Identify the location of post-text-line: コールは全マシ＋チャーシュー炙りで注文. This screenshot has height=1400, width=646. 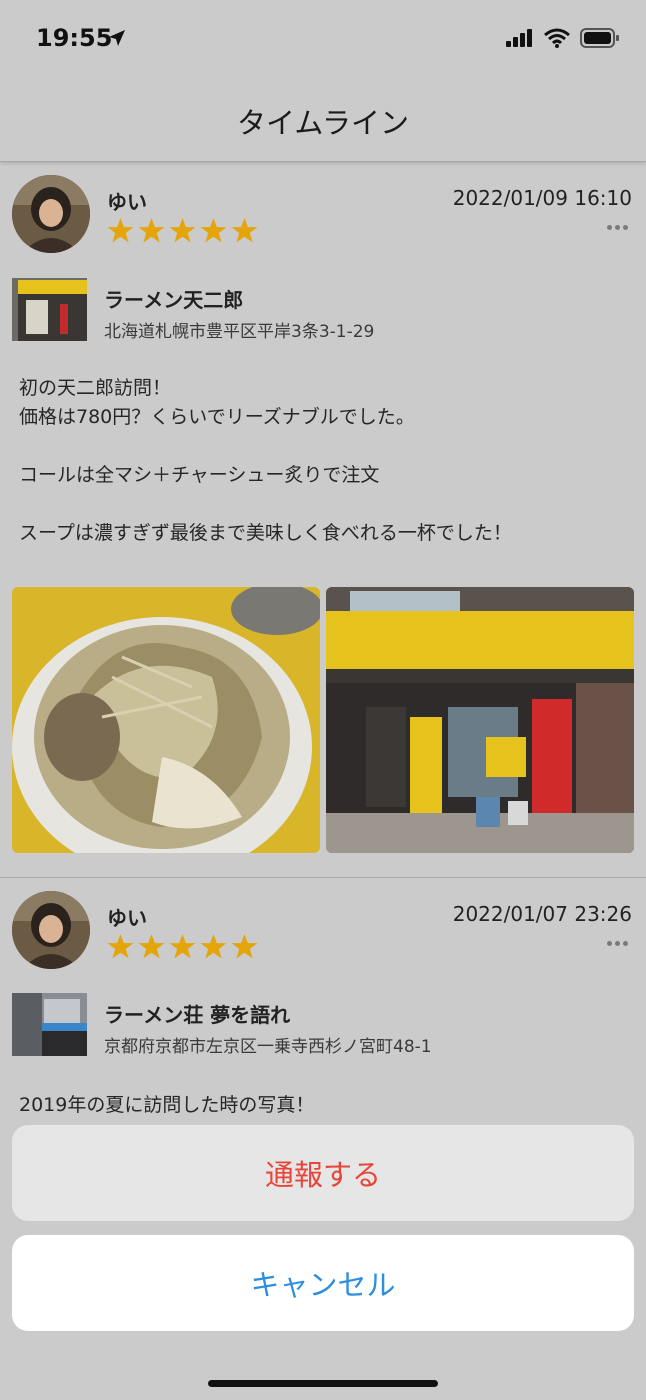
(199, 475).